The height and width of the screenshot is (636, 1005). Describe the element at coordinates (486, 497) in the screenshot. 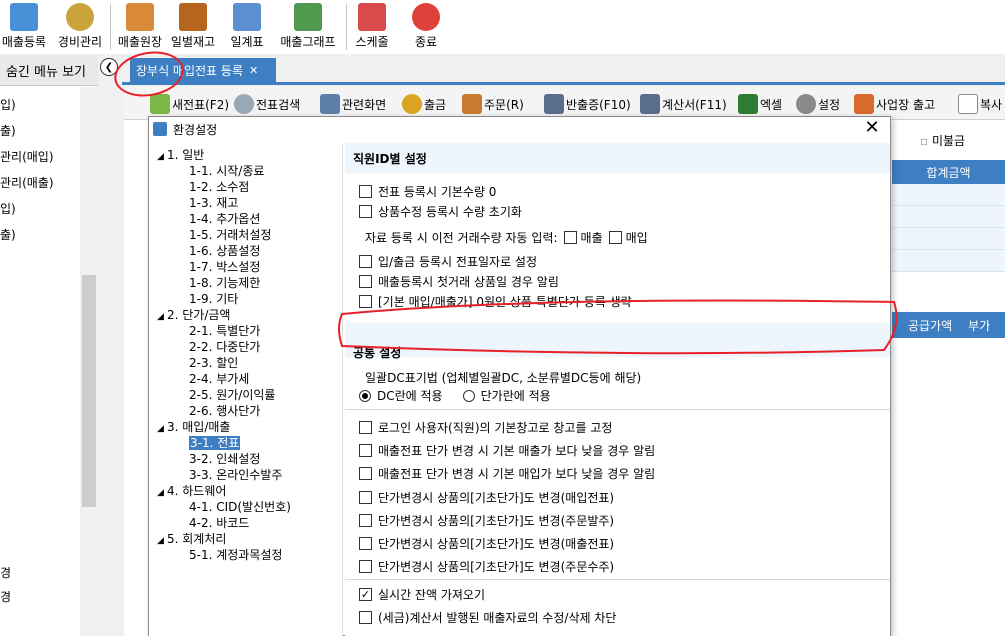

I see `setting-row: 단가변경시 상품의[기초단가]도 변경(매입전표)` at that location.